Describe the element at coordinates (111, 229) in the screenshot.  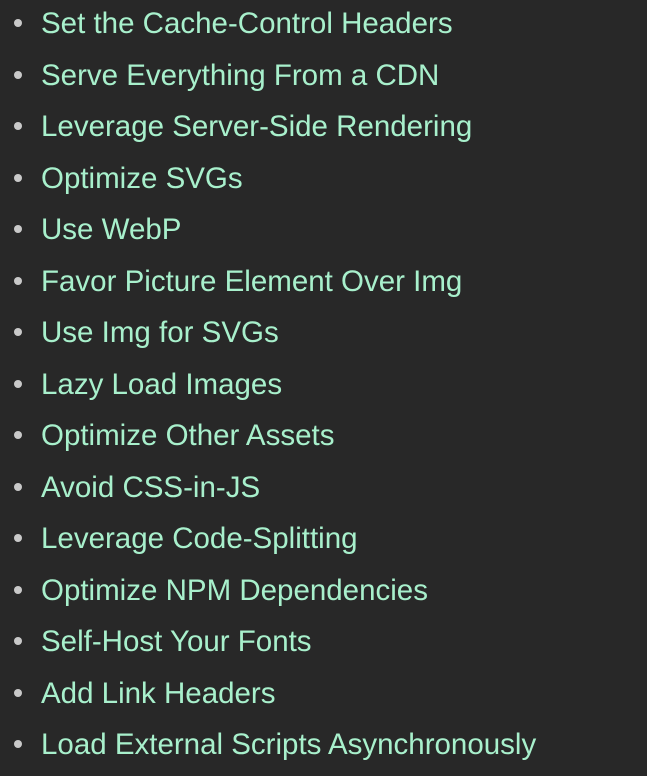
I see `toc-link-webp: Use WebP` at that location.